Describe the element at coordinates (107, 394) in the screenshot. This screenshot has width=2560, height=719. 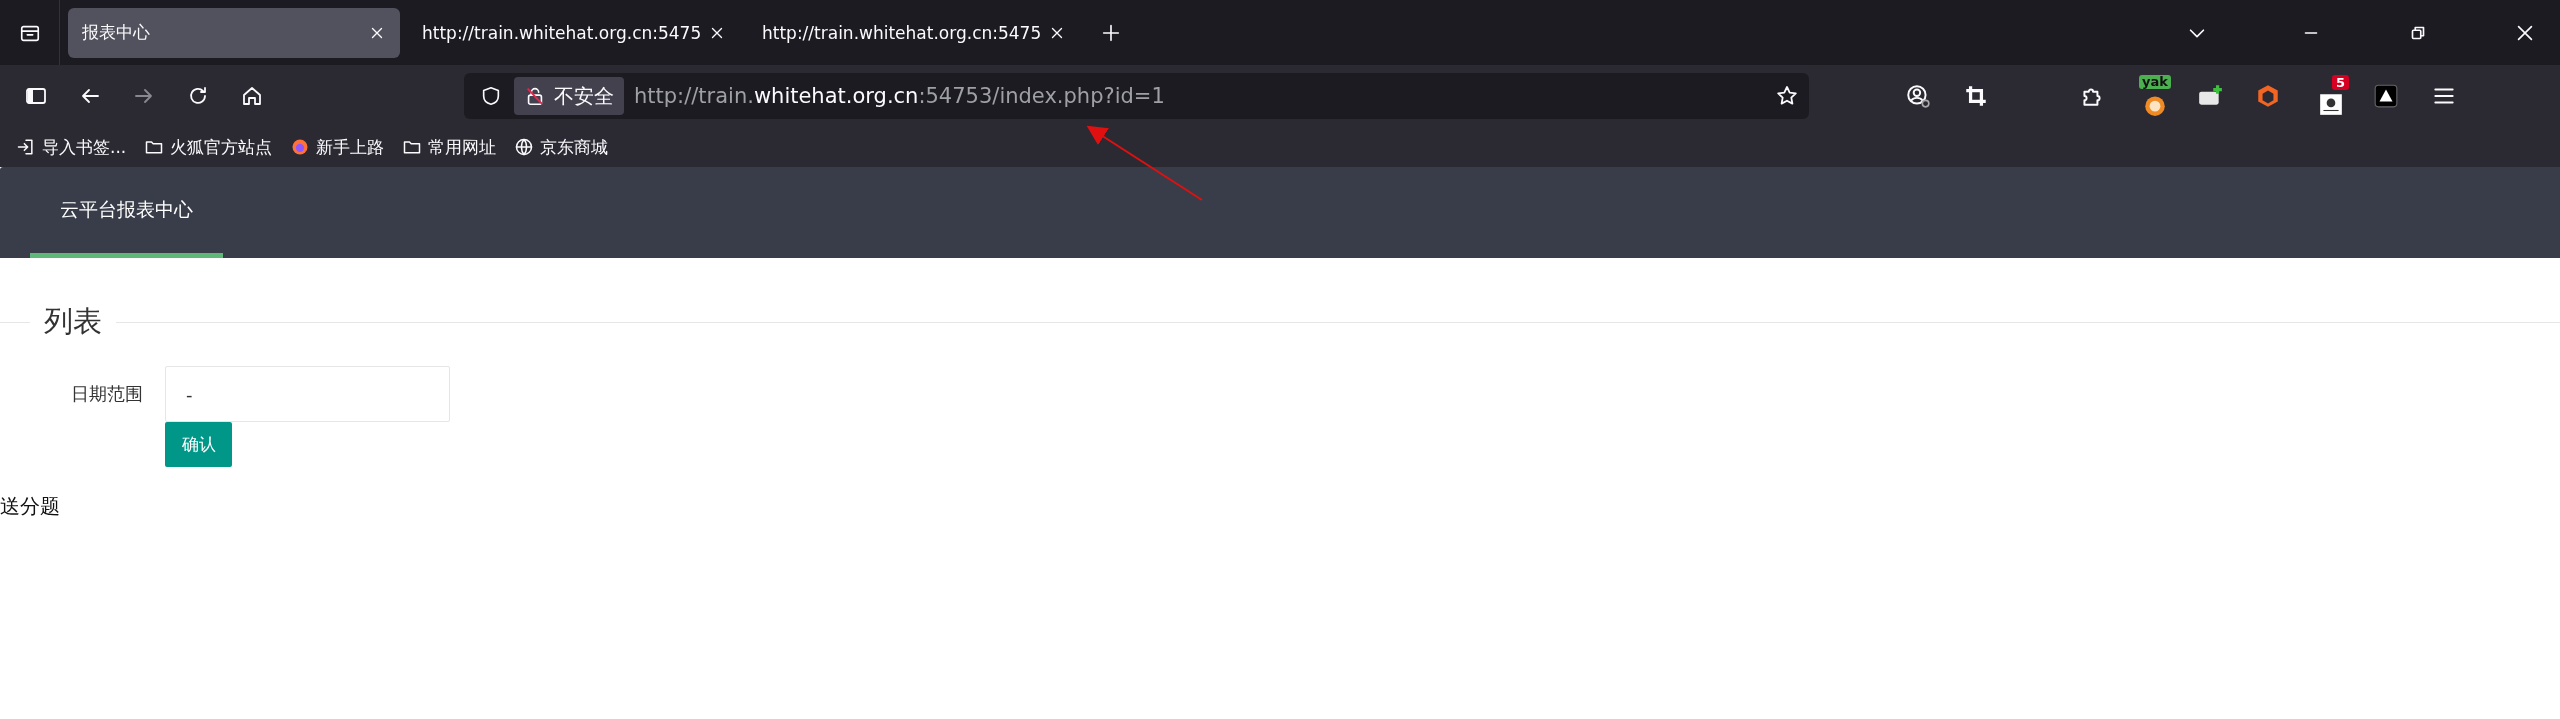
I see `field-label: 日期范围` at that location.